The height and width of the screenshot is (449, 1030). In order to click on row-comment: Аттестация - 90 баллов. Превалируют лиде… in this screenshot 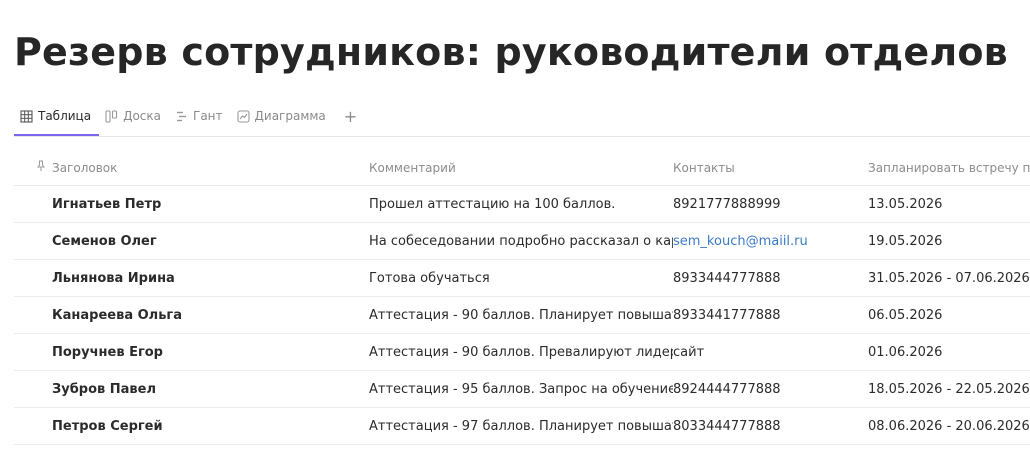, I will do `click(521, 352)`.